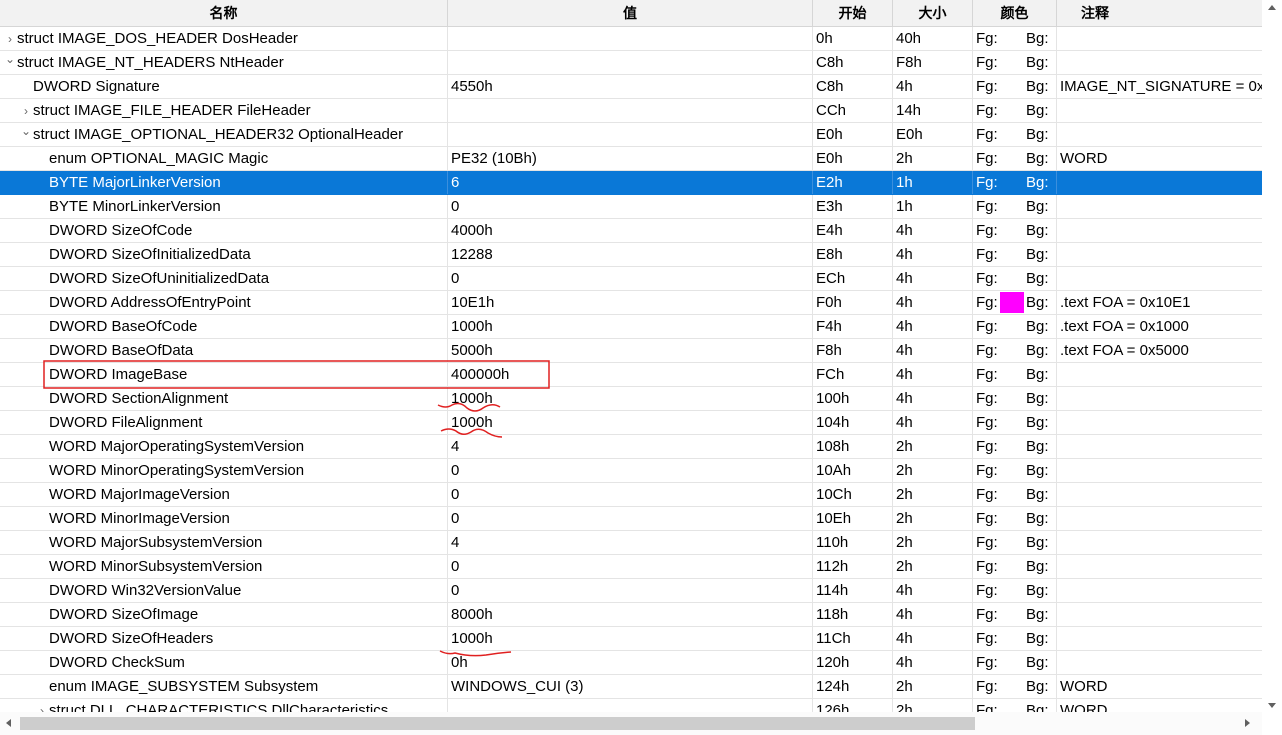 The height and width of the screenshot is (735, 1282). What do you see at coordinates (853, 638) in the screenshot?
I see `cell-start: 11Ch` at bounding box center [853, 638].